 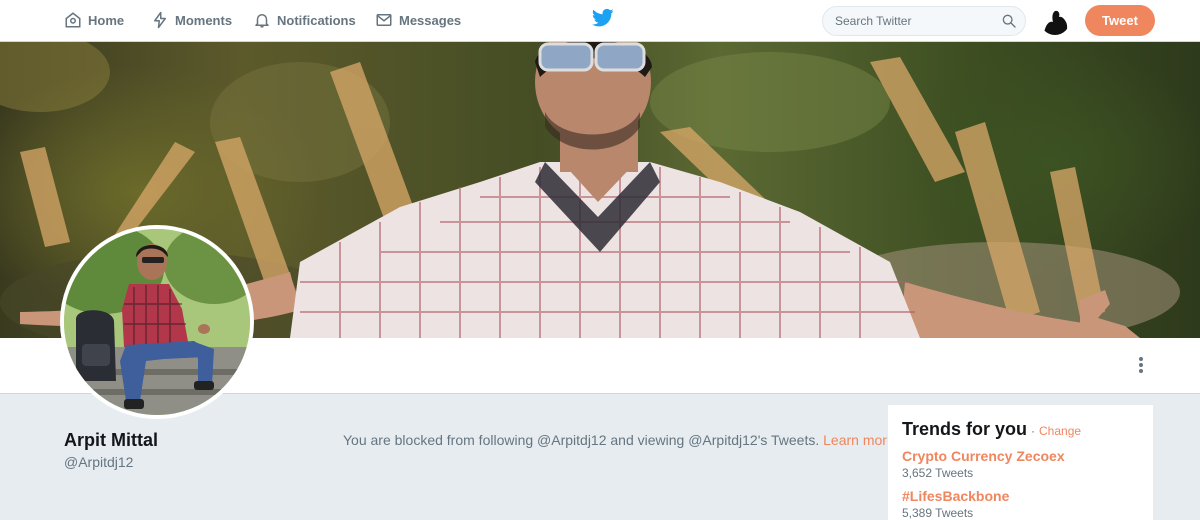 I want to click on nav-notifications: Notifications, so click(x=304, y=20).